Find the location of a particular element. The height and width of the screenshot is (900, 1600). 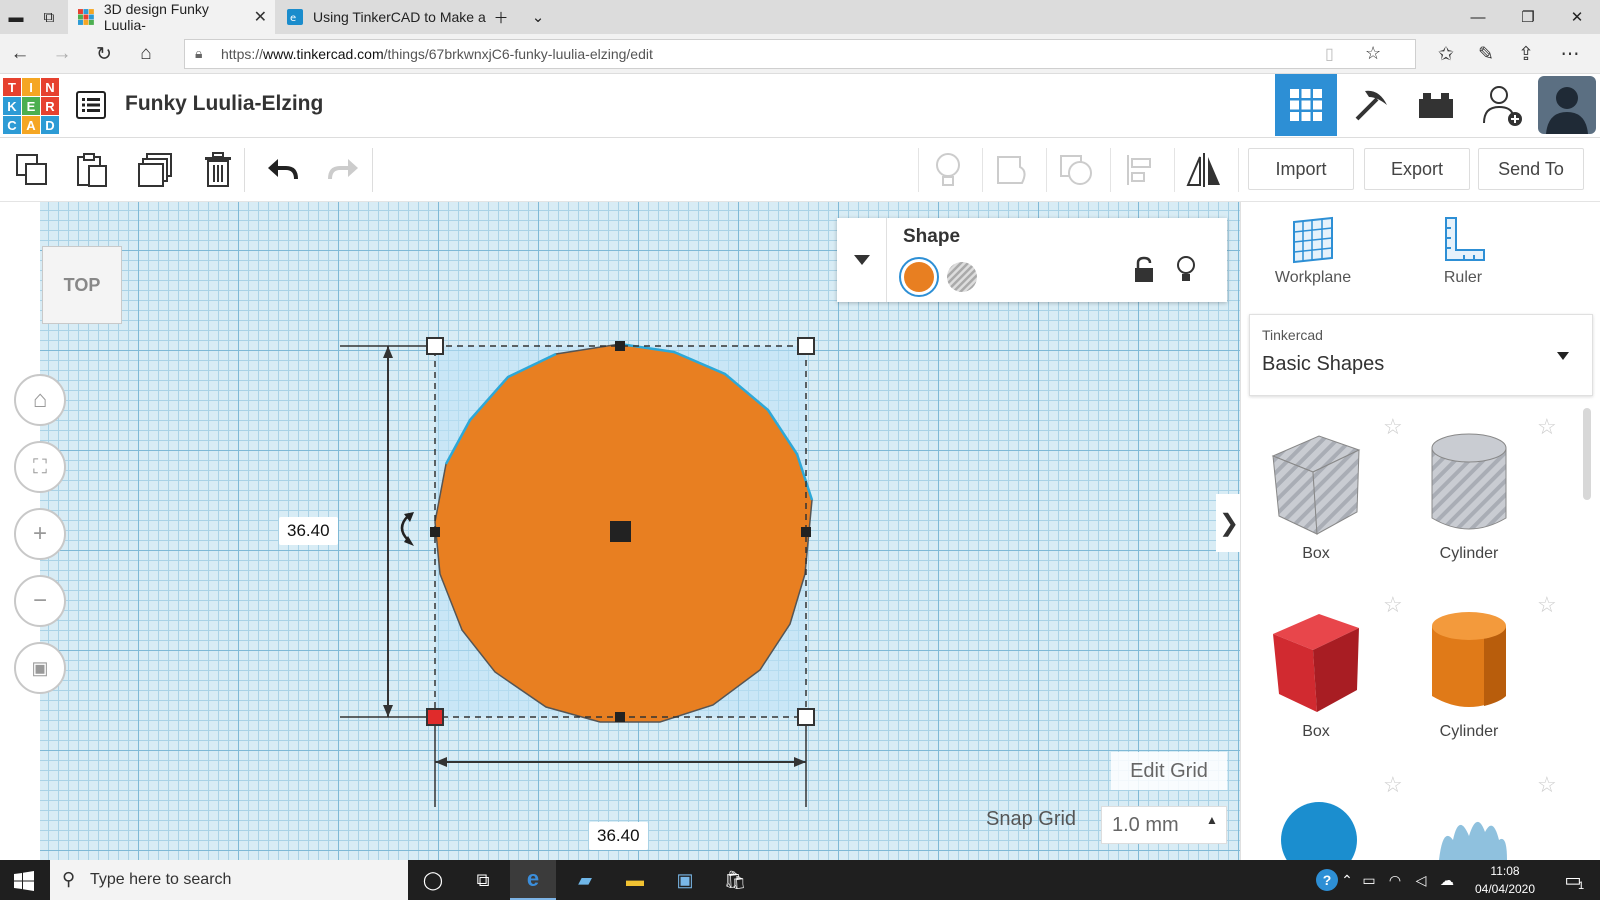

align-button is located at coordinates (1140, 170).